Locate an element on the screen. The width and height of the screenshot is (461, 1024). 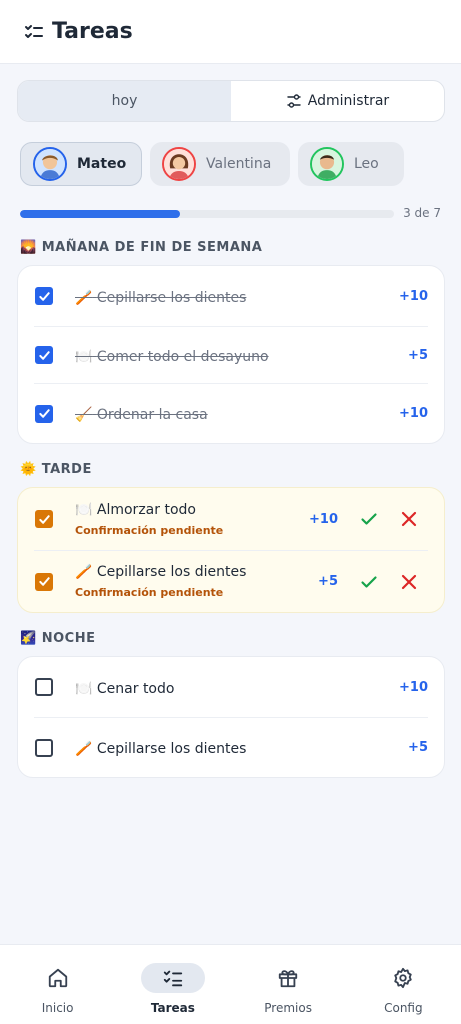
kid-chip-leo: Leo is located at coordinates (351, 164).